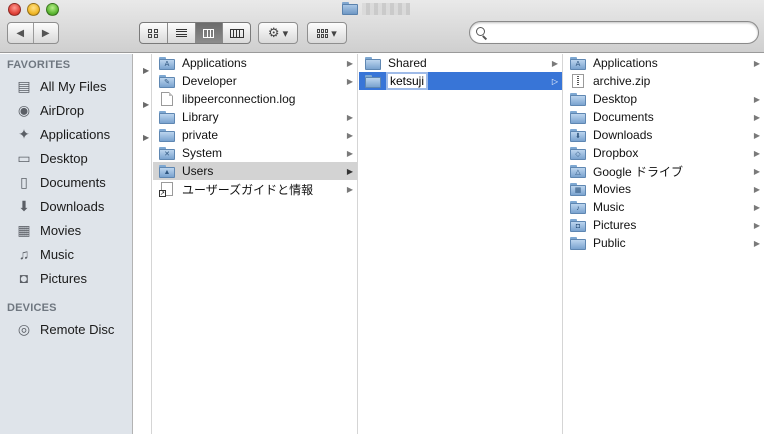 The height and width of the screenshot is (434, 764). I want to click on list-item-pictures: ◘ Pictures ▶, so click(664, 225).